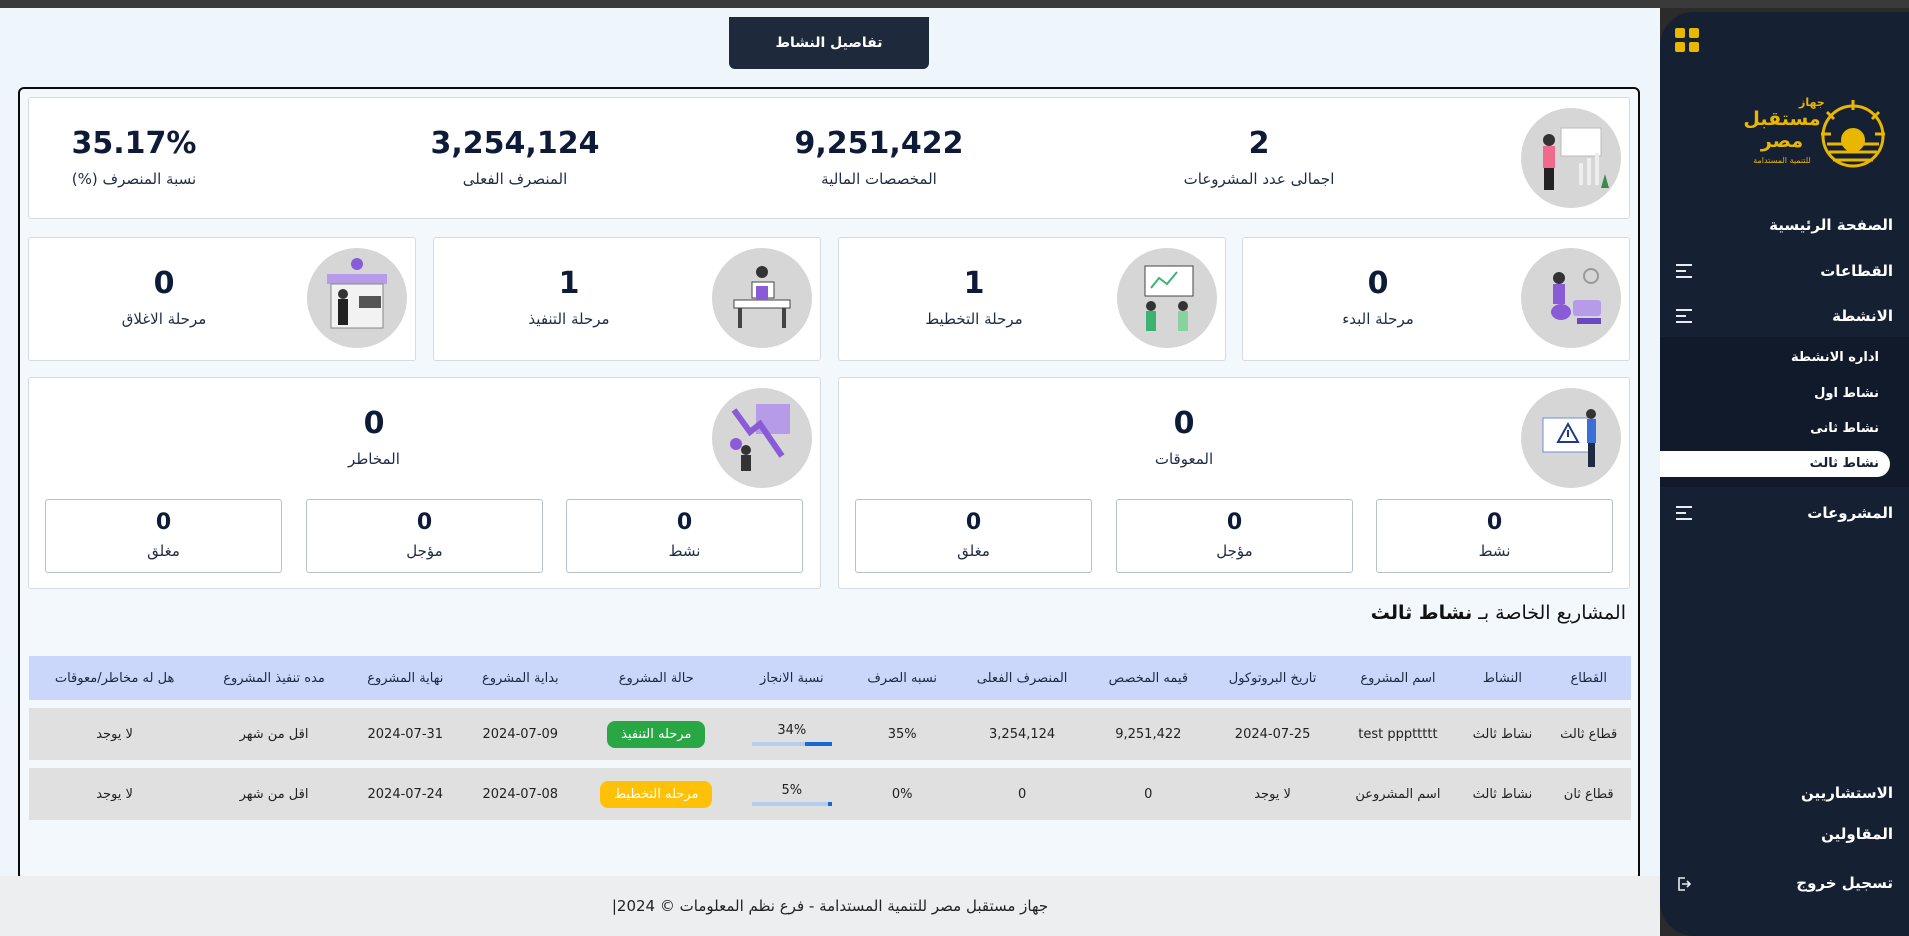 The image size is (1909, 936). What do you see at coordinates (424, 483) in the screenshot?
I see `risks-card: 0 المخاطر 0 نشط 0 مؤجل 0 مغلق` at bounding box center [424, 483].